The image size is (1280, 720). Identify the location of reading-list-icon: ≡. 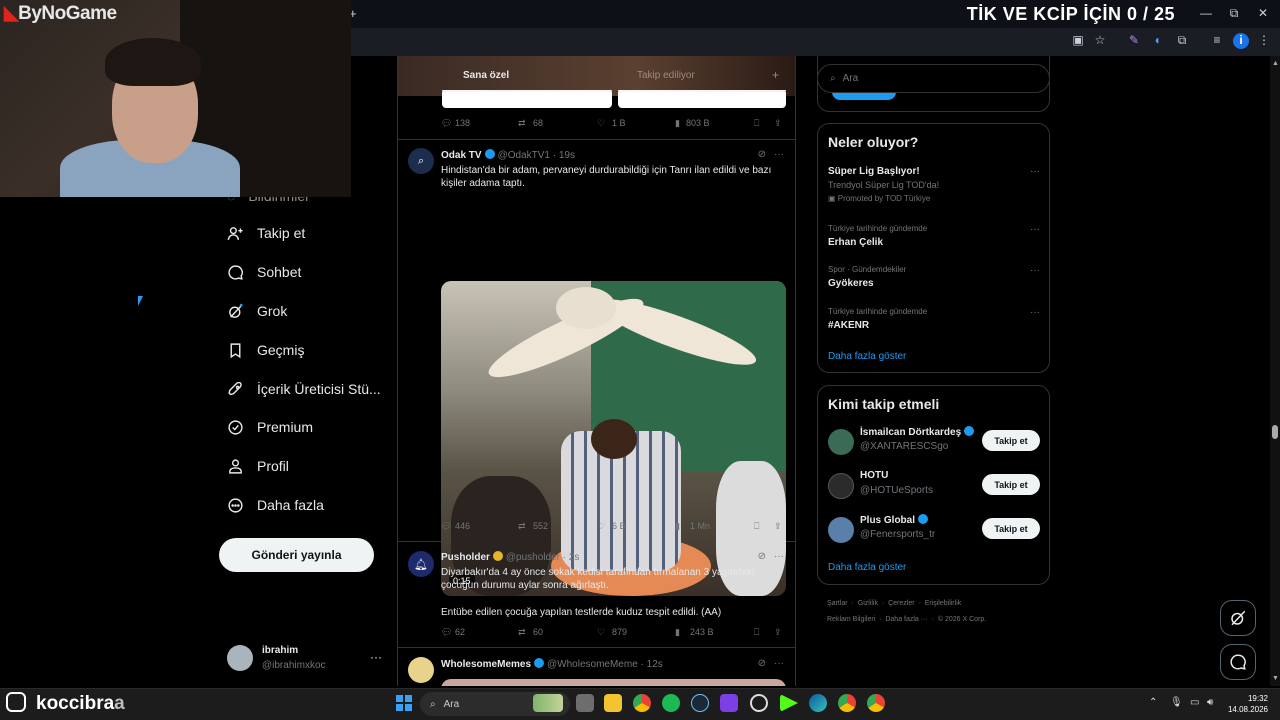
(1217, 41).